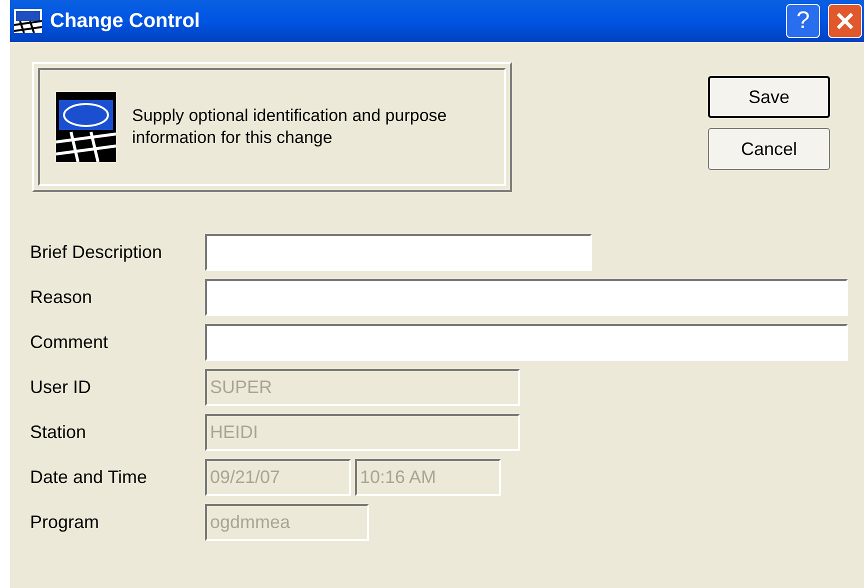 This screenshot has height=588, width=864. Describe the element at coordinates (290, 127) in the screenshot. I see `info-text: Supply optional identification and purpose information for this change` at that location.